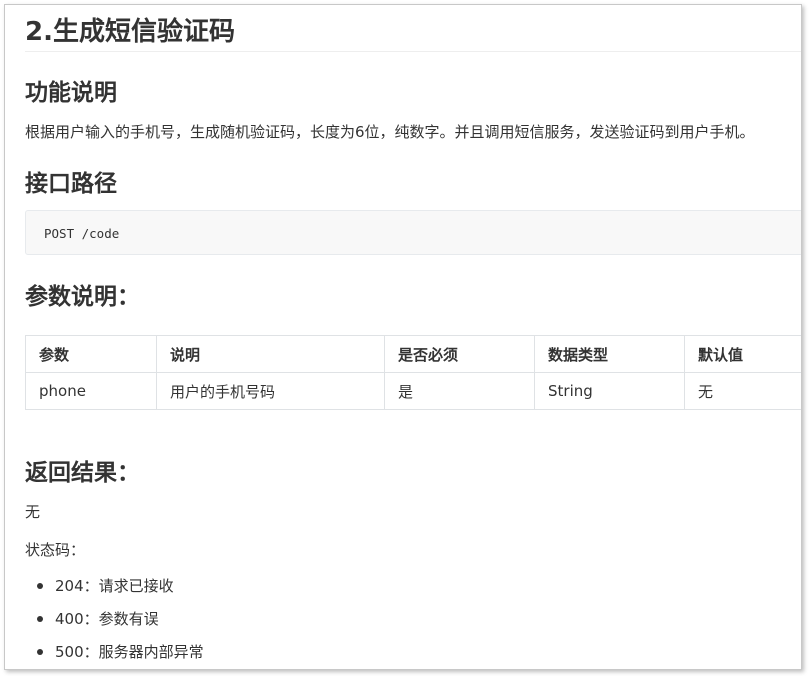 This screenshot has width=811, height=676. I want to click on list-item: 204：请求已接收, so click(114, 591).